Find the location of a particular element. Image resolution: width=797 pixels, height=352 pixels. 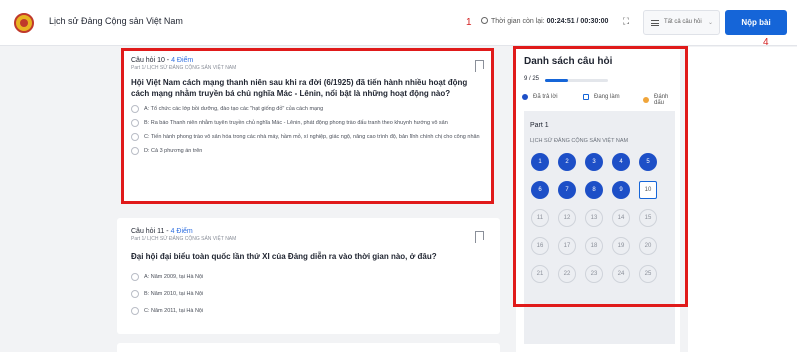

option-label: C: Năm 2011, tại Hà Nội is located at coordinates (174, 311).